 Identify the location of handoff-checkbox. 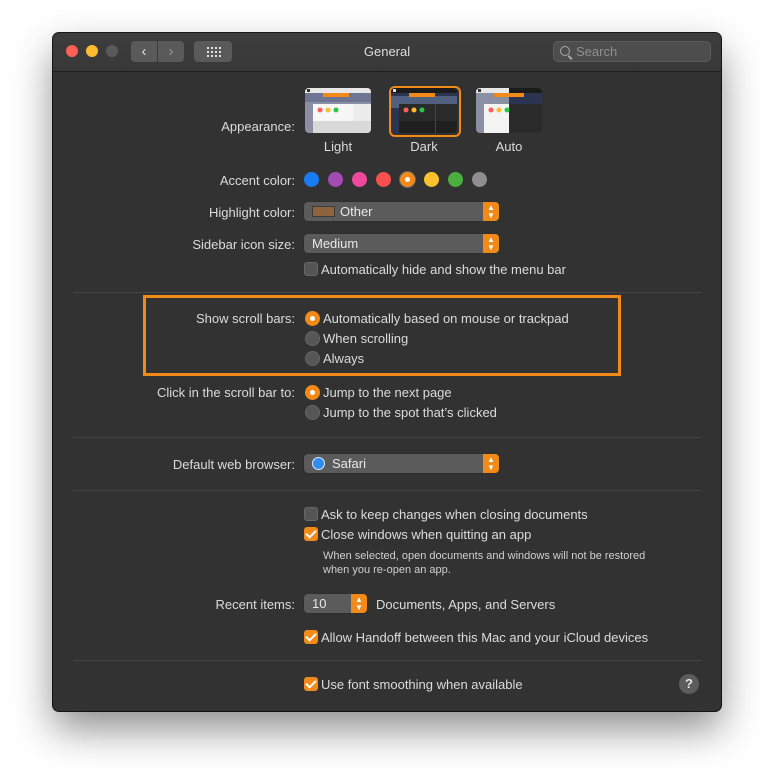
(311, 637).